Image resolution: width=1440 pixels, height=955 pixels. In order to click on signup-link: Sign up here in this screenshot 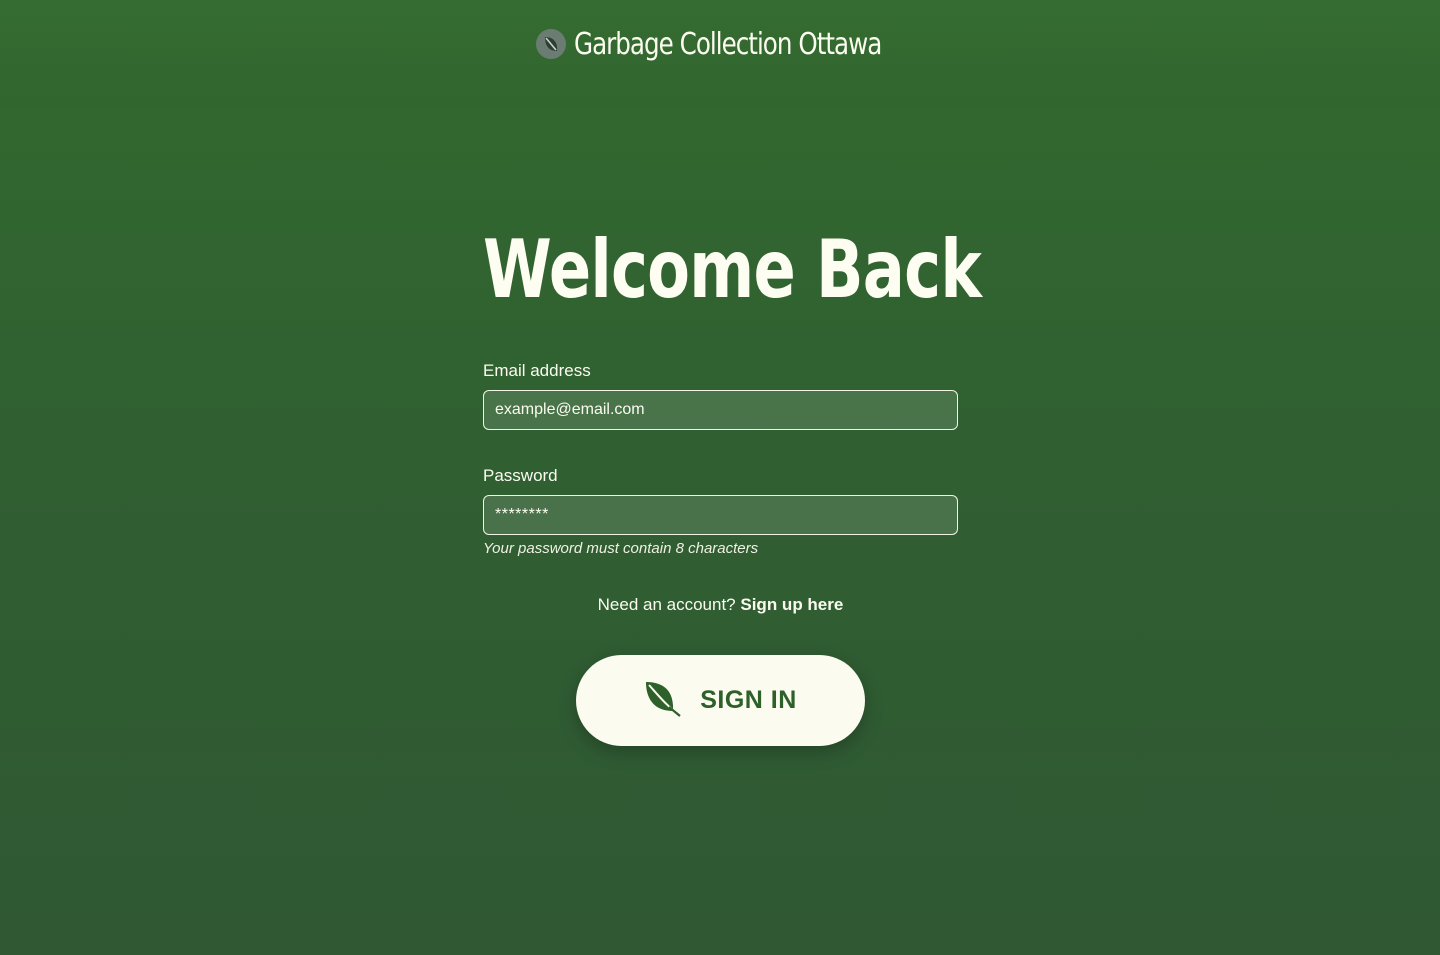, I will do `click(791, 604)`.